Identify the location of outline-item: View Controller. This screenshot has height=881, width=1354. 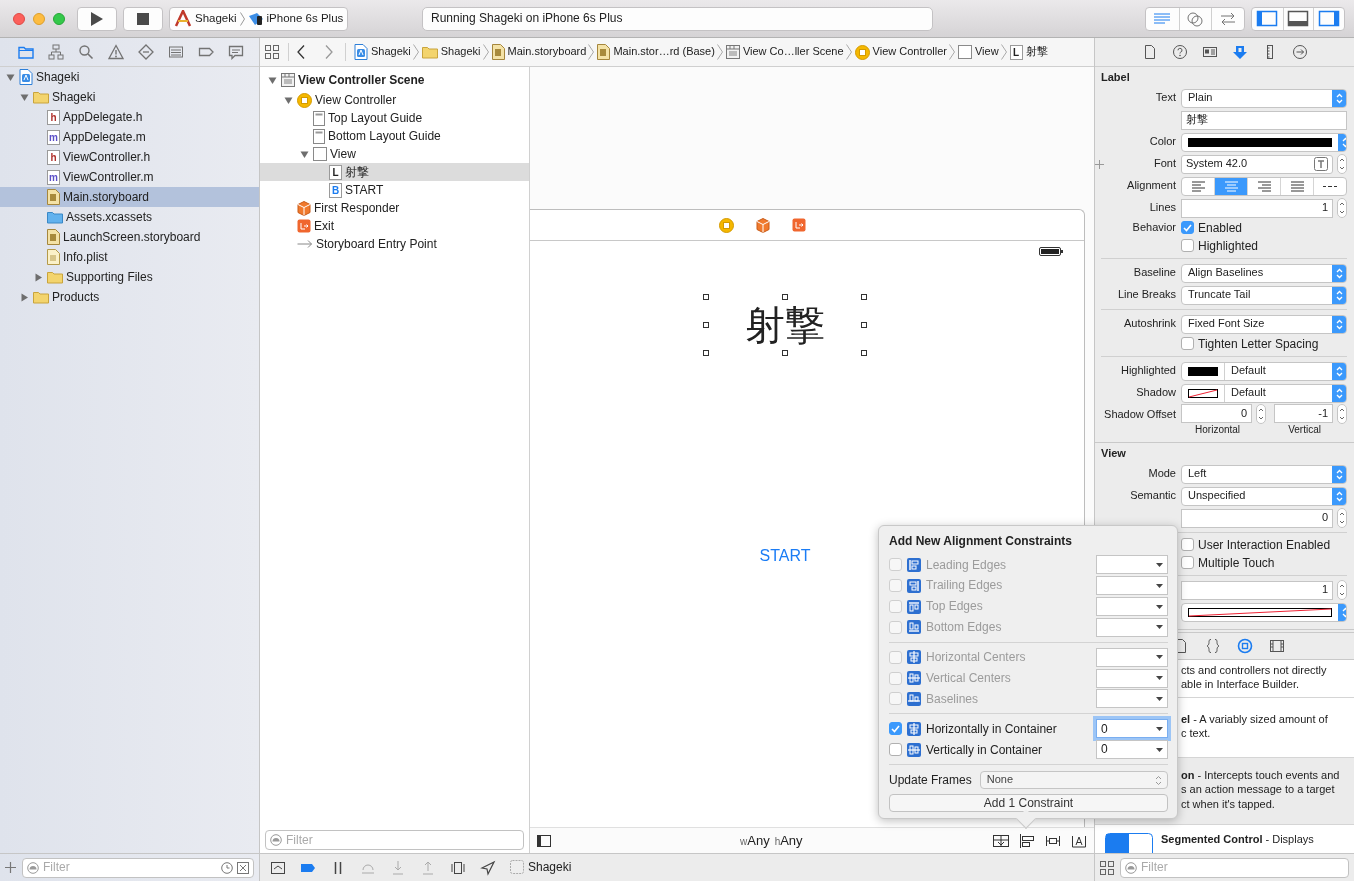
(394, 100).